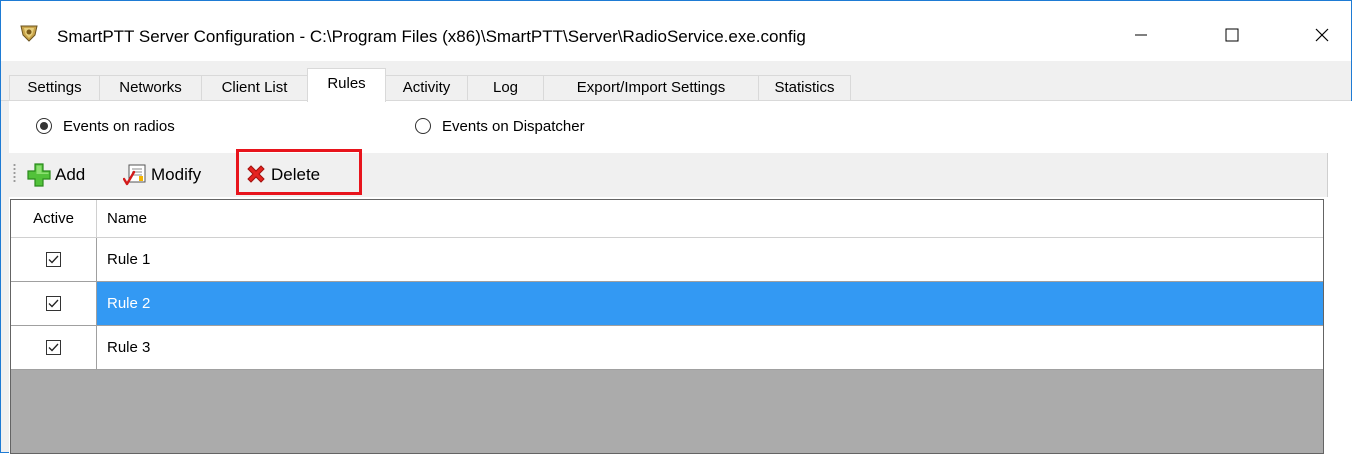  Describe the element at coordinates (668, 175) in the screenshot. I see `rules-toolbar: Add Modify Delete` at that location.